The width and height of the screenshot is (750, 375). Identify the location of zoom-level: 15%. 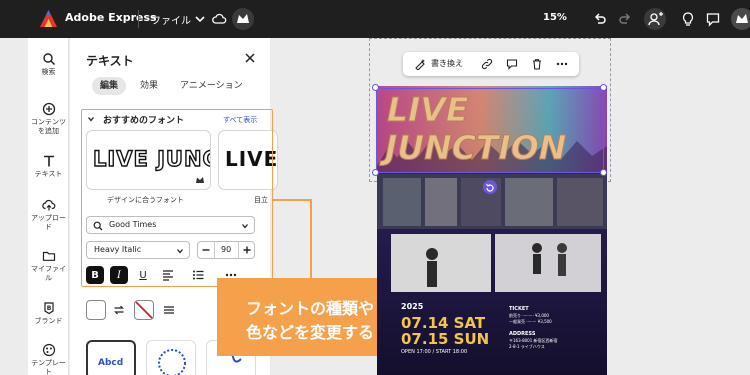
(555, 17).